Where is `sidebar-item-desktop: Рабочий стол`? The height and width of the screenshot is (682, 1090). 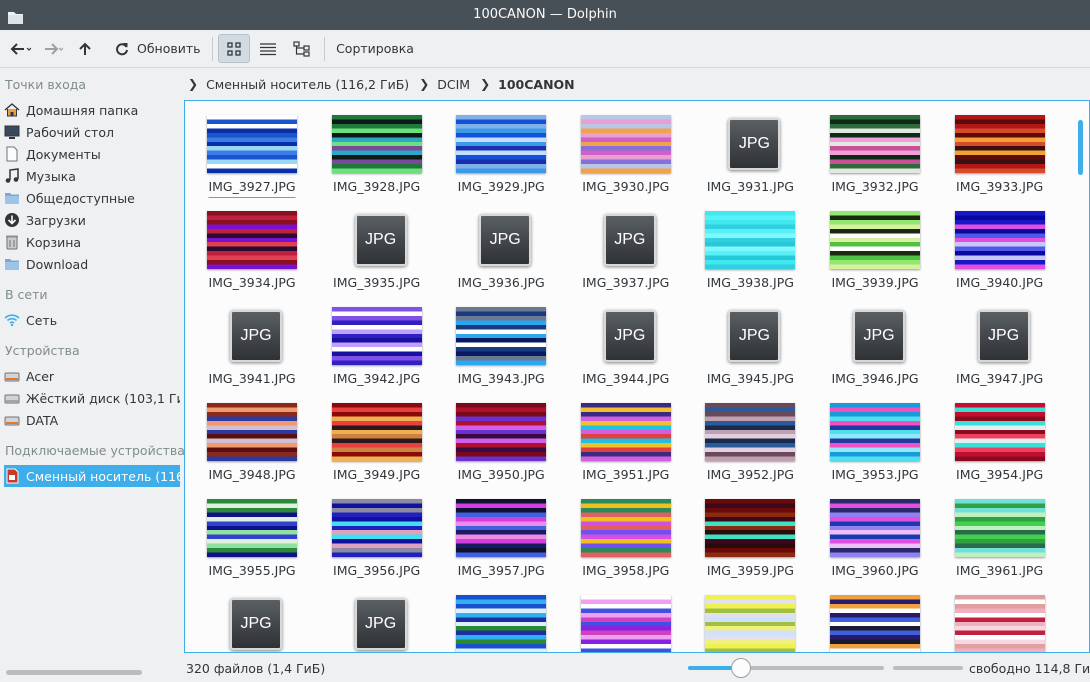 sidebar-item-desktop: Рабочий стол is located at coordinates (92, 132).